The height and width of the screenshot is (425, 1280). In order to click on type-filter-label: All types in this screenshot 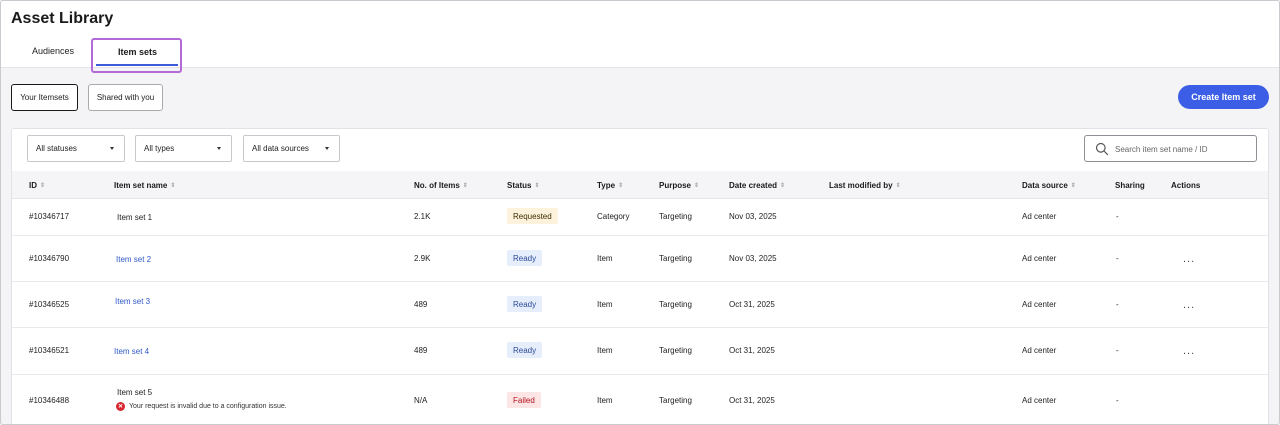, I will do `click(159, 148)`.